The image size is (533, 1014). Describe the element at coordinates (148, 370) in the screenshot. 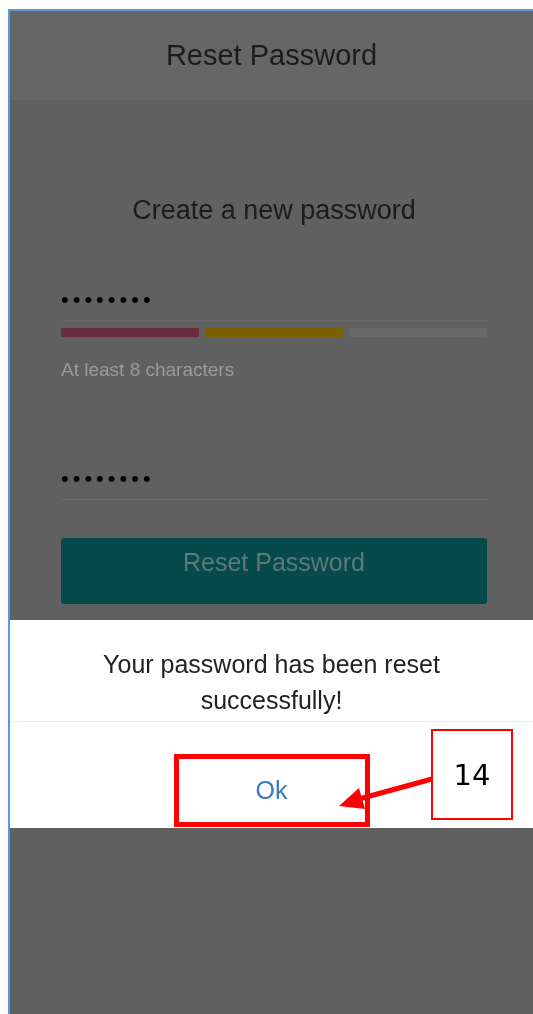

I see `hint-text: At least 8 characters` at that location.